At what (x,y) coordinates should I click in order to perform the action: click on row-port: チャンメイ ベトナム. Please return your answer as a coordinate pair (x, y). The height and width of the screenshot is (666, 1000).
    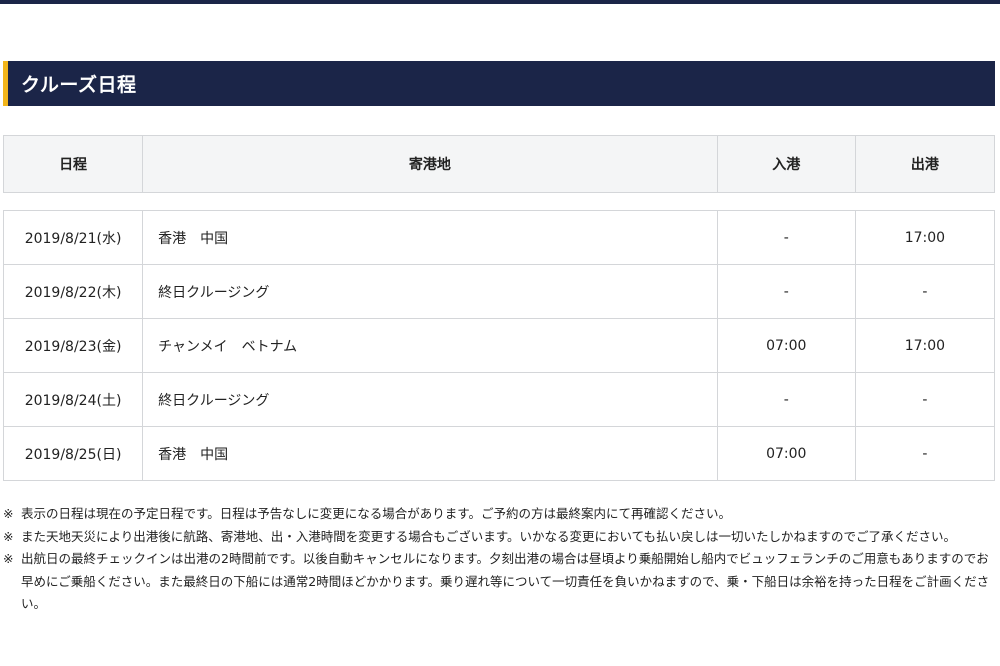
    Looking at the image, I should click on (430, 345).